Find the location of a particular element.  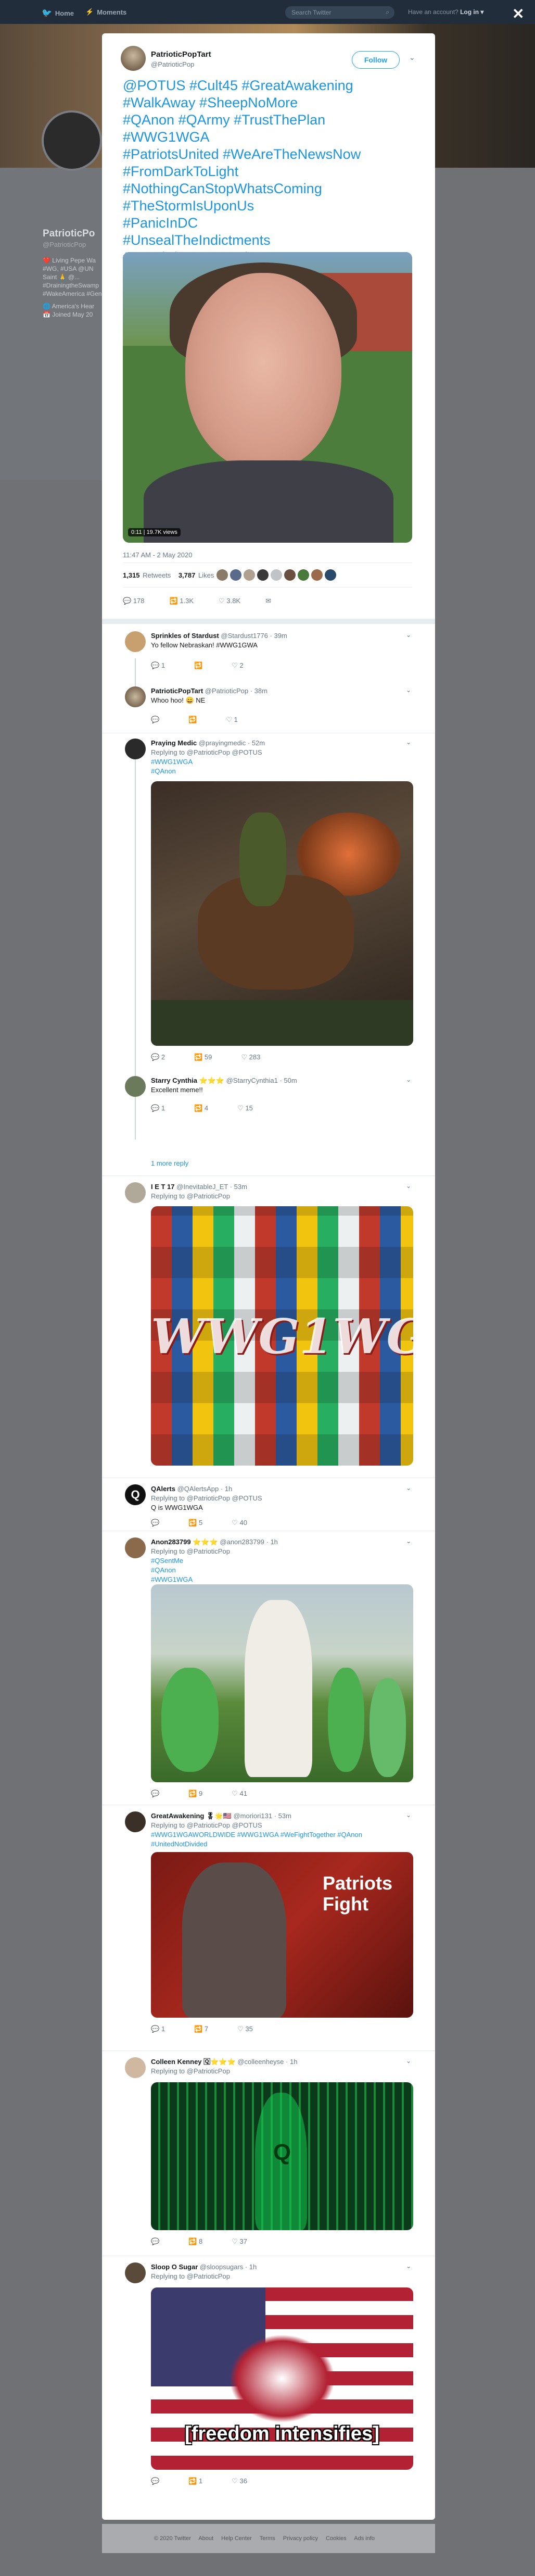

reply-image: [freedom intensifies] is located at coordinates (282, 2378).